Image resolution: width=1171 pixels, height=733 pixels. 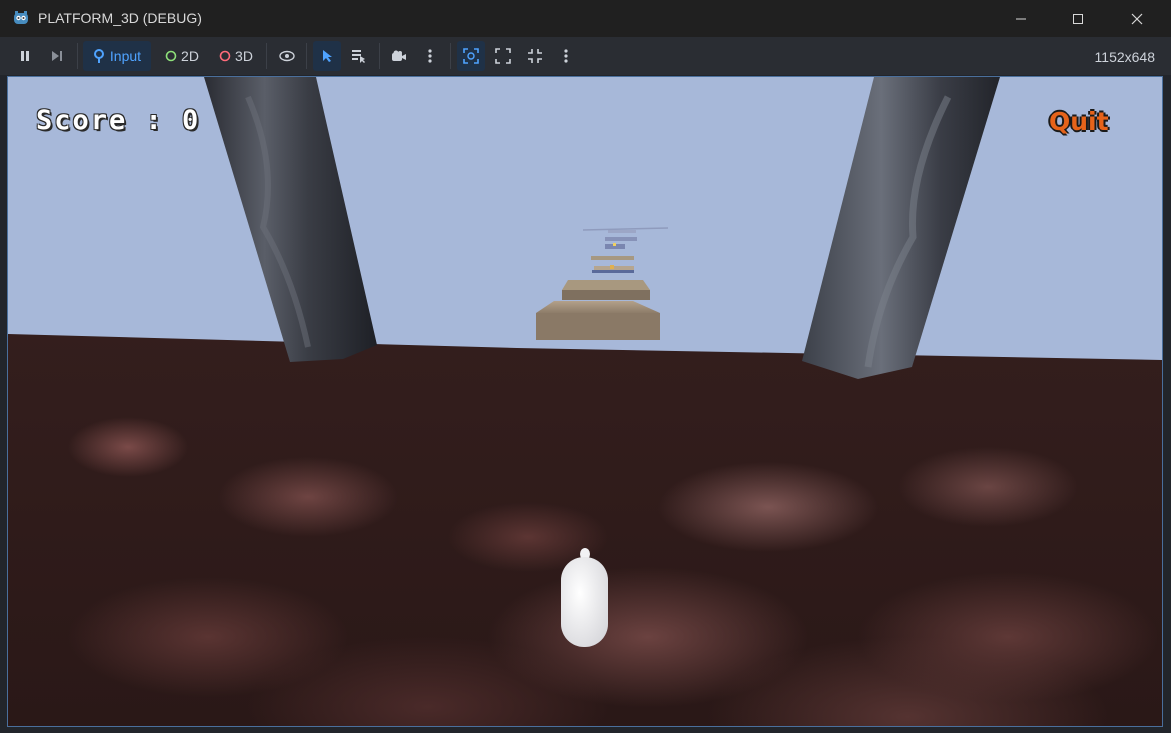 I want to click on camera-icon, so click(x=399, y=55).